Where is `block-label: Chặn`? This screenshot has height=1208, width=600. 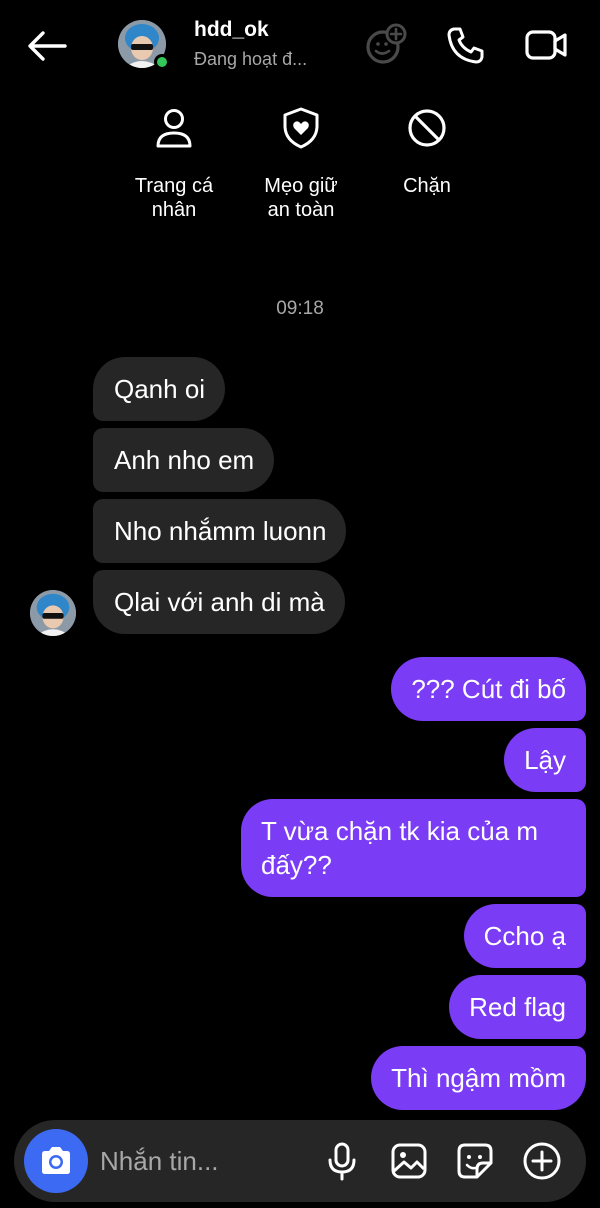 block-label: Chặn is located at coordinates (427, 186).